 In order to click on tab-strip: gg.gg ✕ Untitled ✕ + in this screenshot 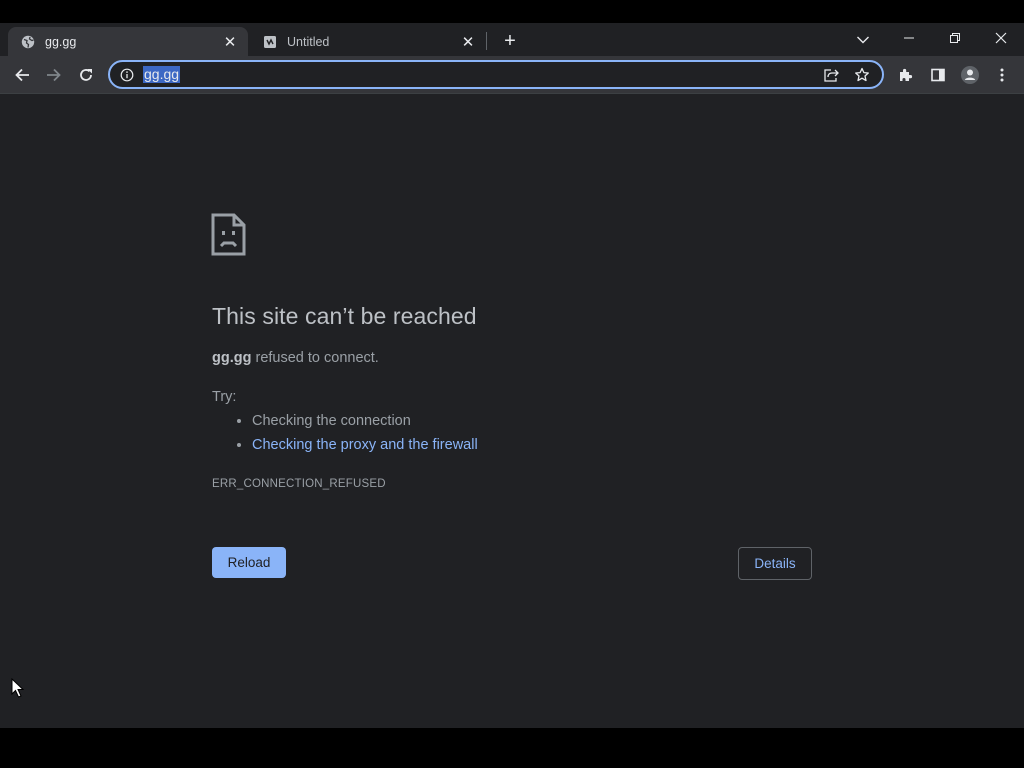, I will do `click(512, 39)`.